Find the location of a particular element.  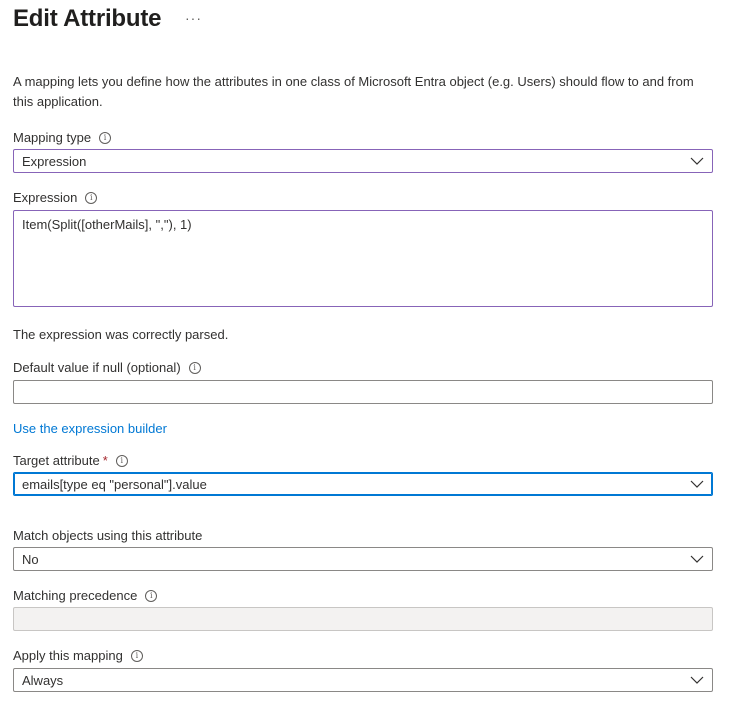

matching-precedence-label: Matching precedence i is located at coordinates (85, 595).